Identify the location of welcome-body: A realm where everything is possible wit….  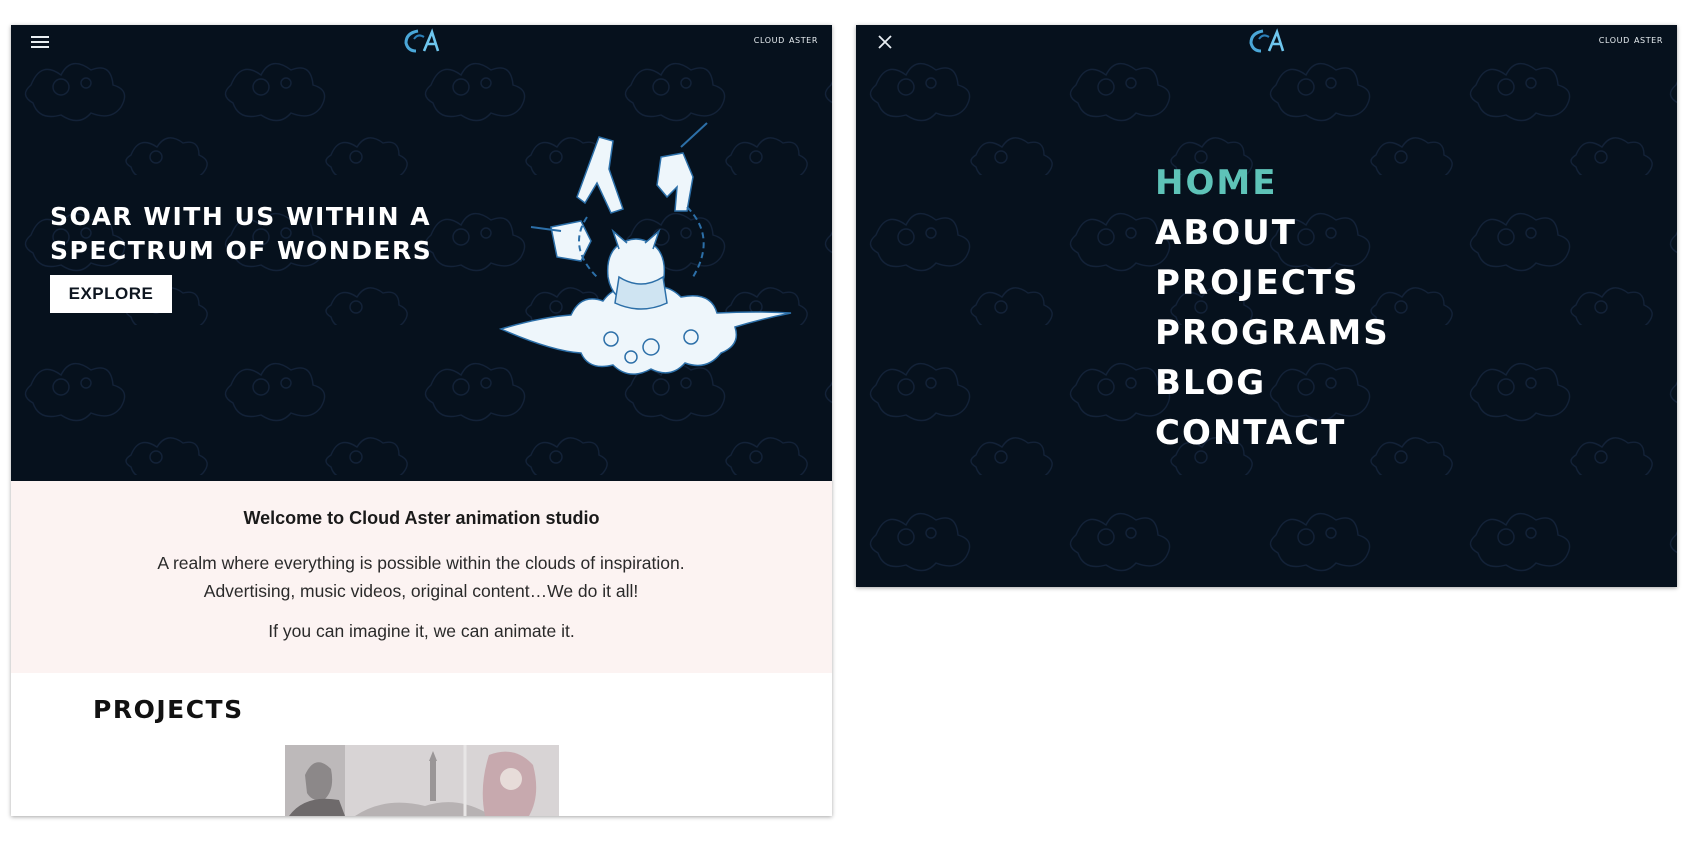
(421, 577).